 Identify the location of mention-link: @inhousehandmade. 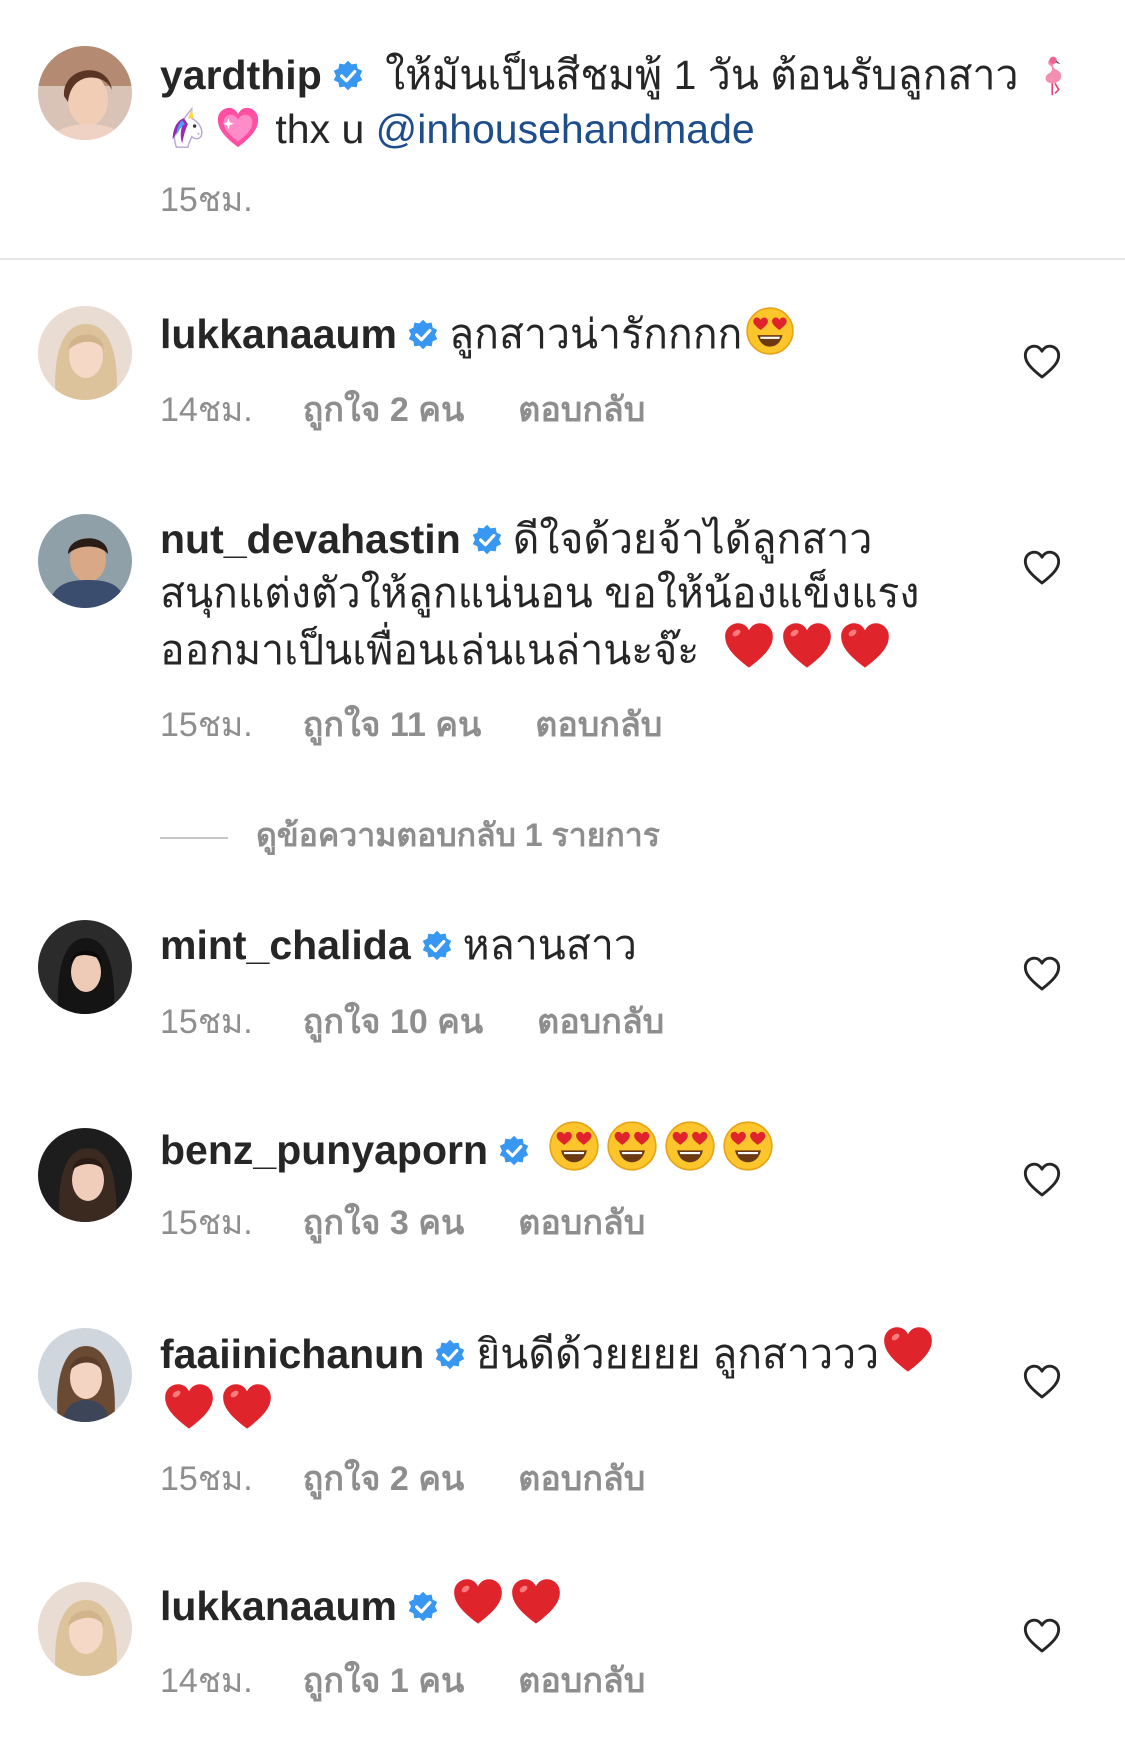
(565, 129).